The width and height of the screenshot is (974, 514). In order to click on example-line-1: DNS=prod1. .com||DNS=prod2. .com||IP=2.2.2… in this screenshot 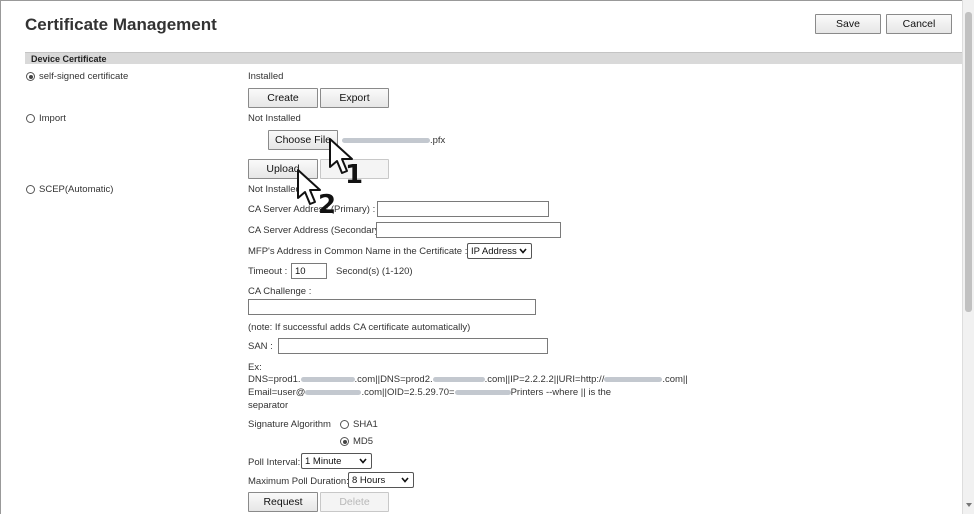, I will do `click(468, 379)`.